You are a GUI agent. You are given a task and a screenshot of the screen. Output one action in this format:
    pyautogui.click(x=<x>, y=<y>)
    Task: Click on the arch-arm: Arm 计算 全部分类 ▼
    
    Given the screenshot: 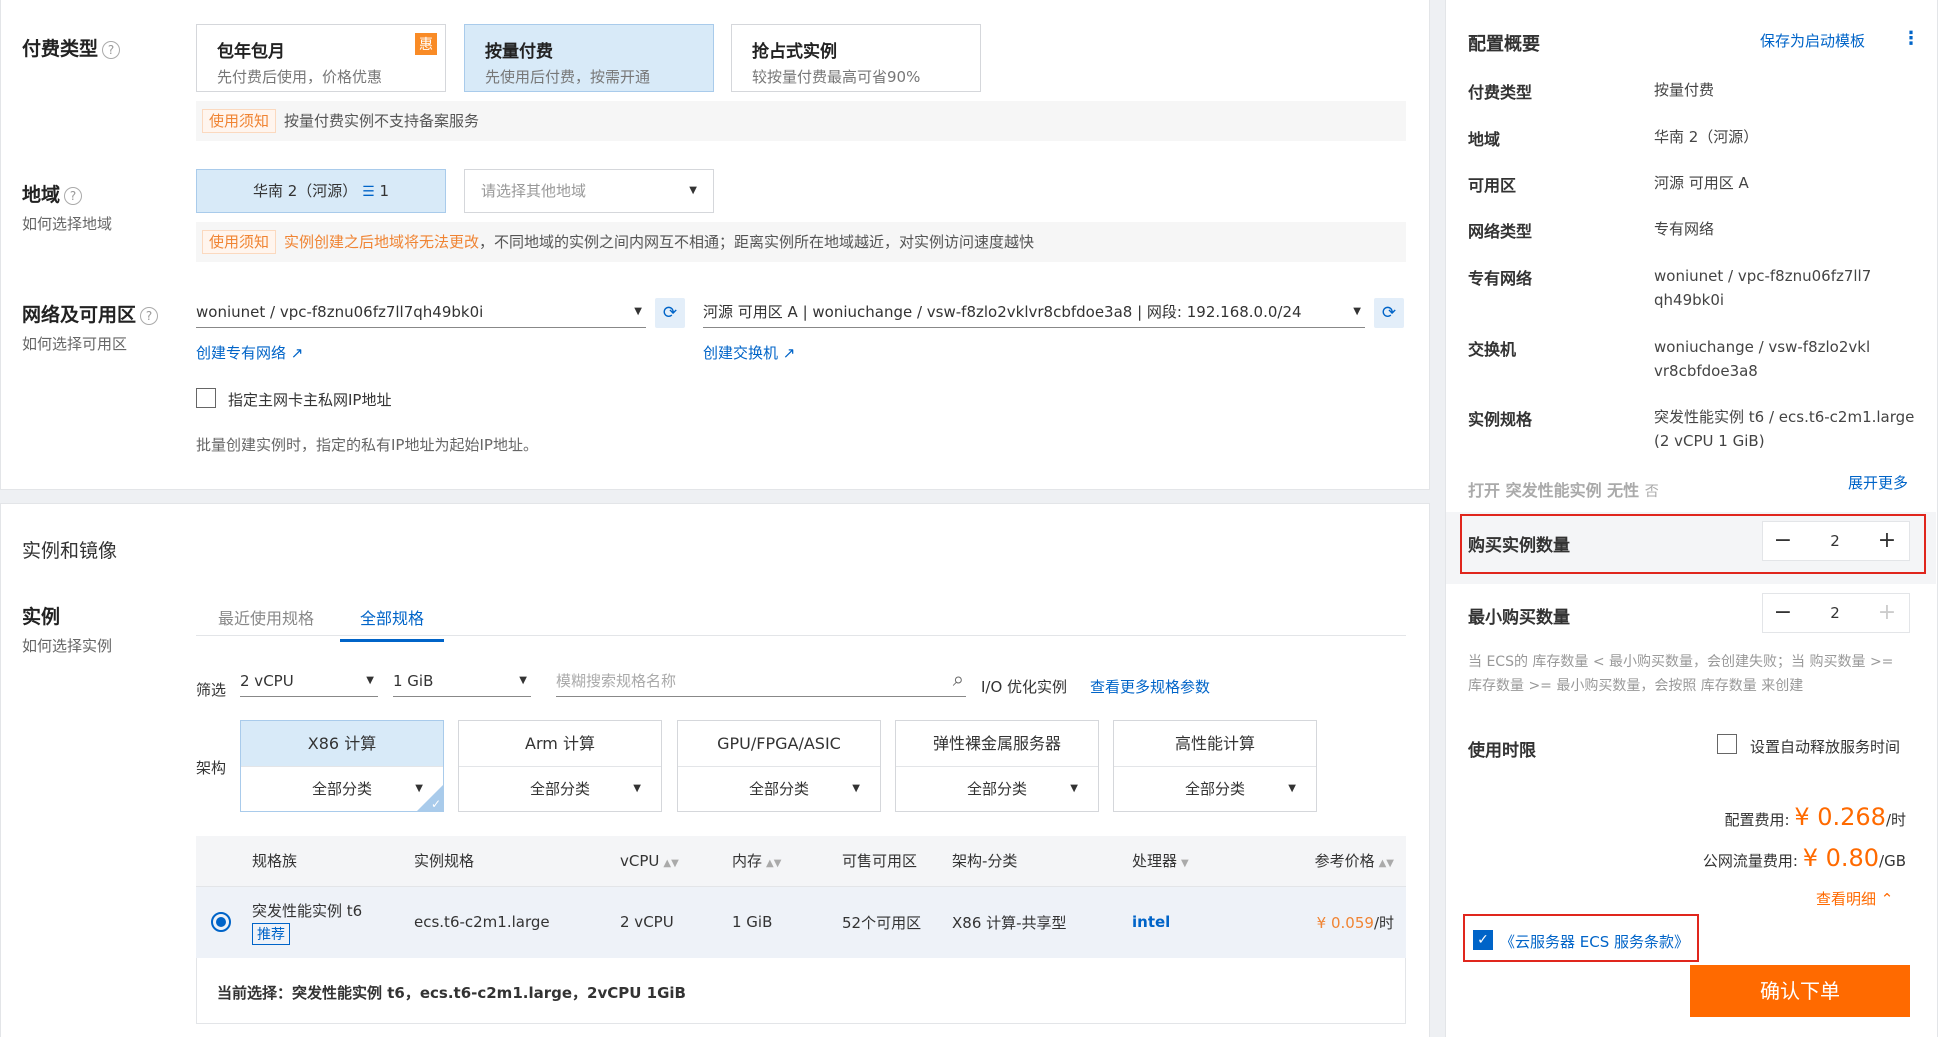 What is the action you would take?
    pyautogui.click(x=560, y=766)
    